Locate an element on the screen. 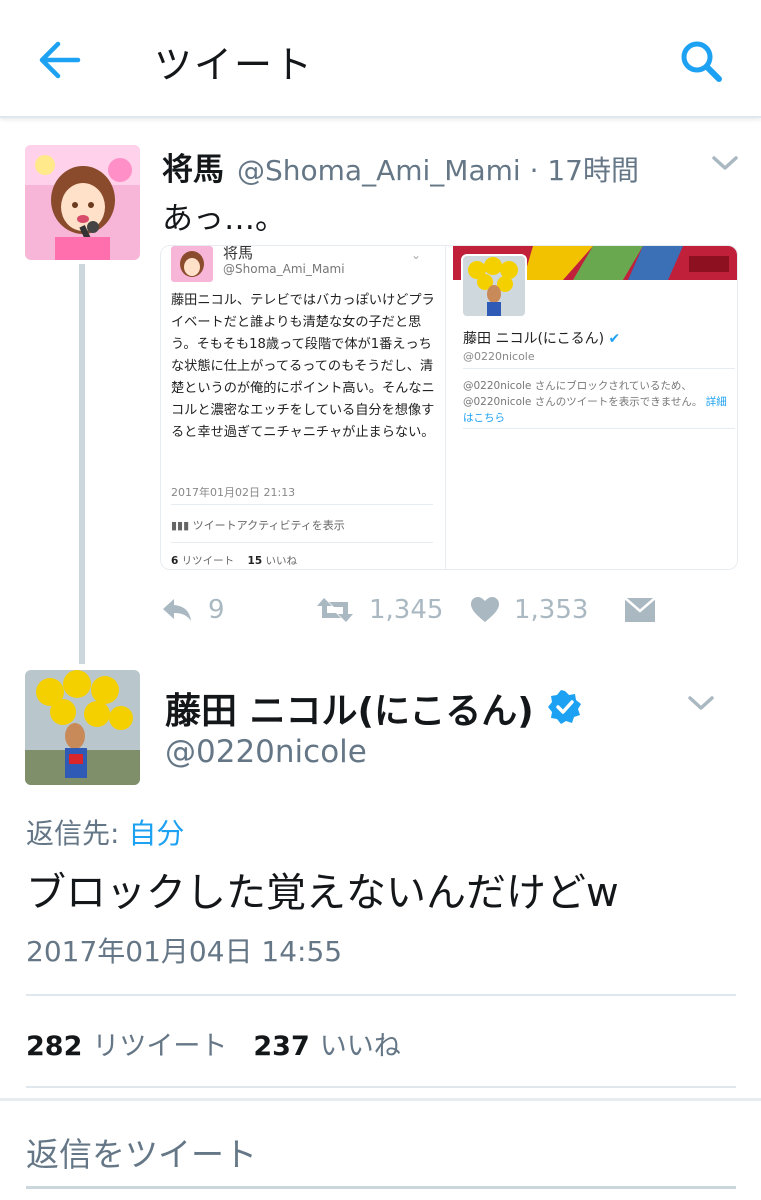  screenshot-activity: ▮▮▮ ツイートアクティビティを表示 is located at coordinates (258, 525).